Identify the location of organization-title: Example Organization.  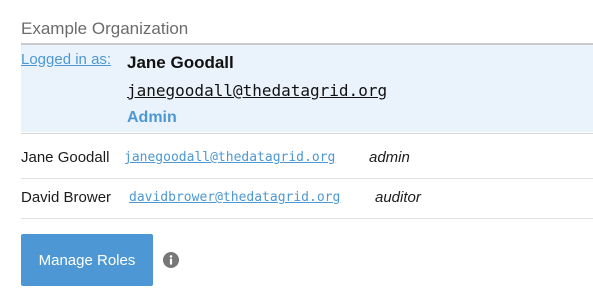
(105, 28).